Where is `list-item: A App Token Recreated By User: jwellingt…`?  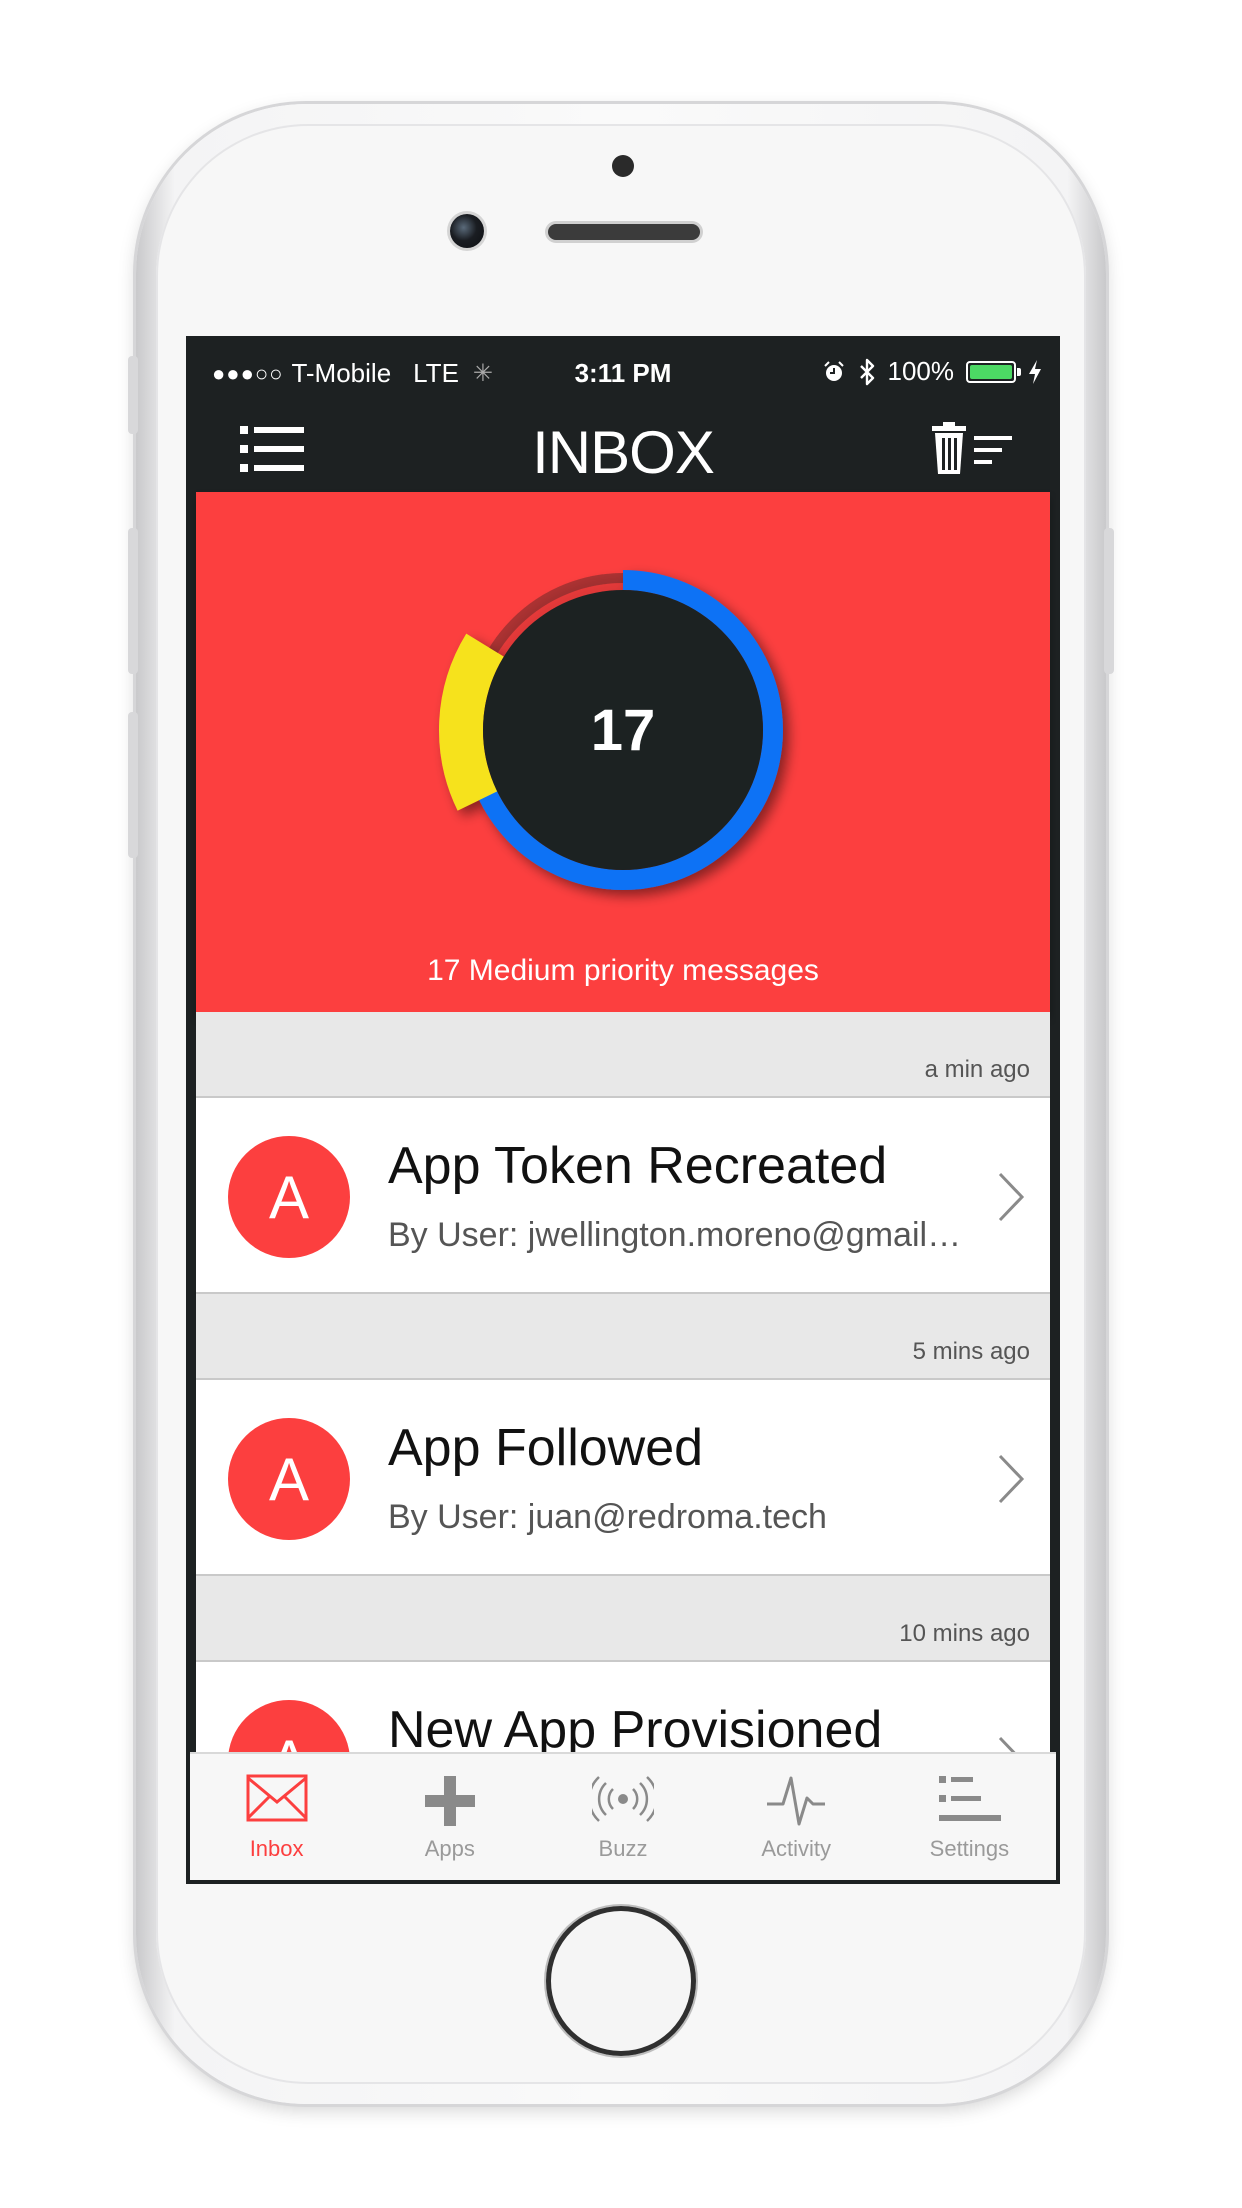
list-item: A App Token Recreated By User: jwellingt… is located at coordinates (623, 1195).